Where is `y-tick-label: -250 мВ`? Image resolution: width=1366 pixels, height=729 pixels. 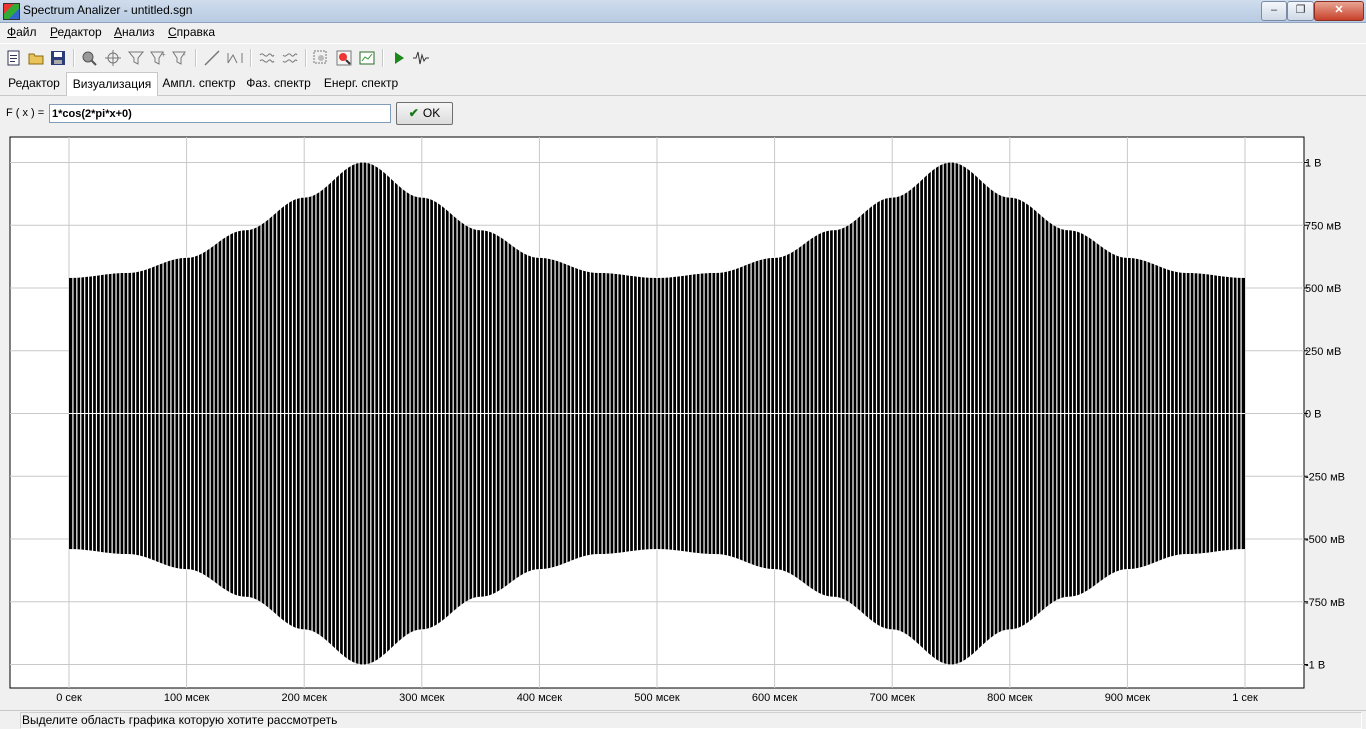
y-tick-label: -250 мВ is located at coordinates (1325, 477).